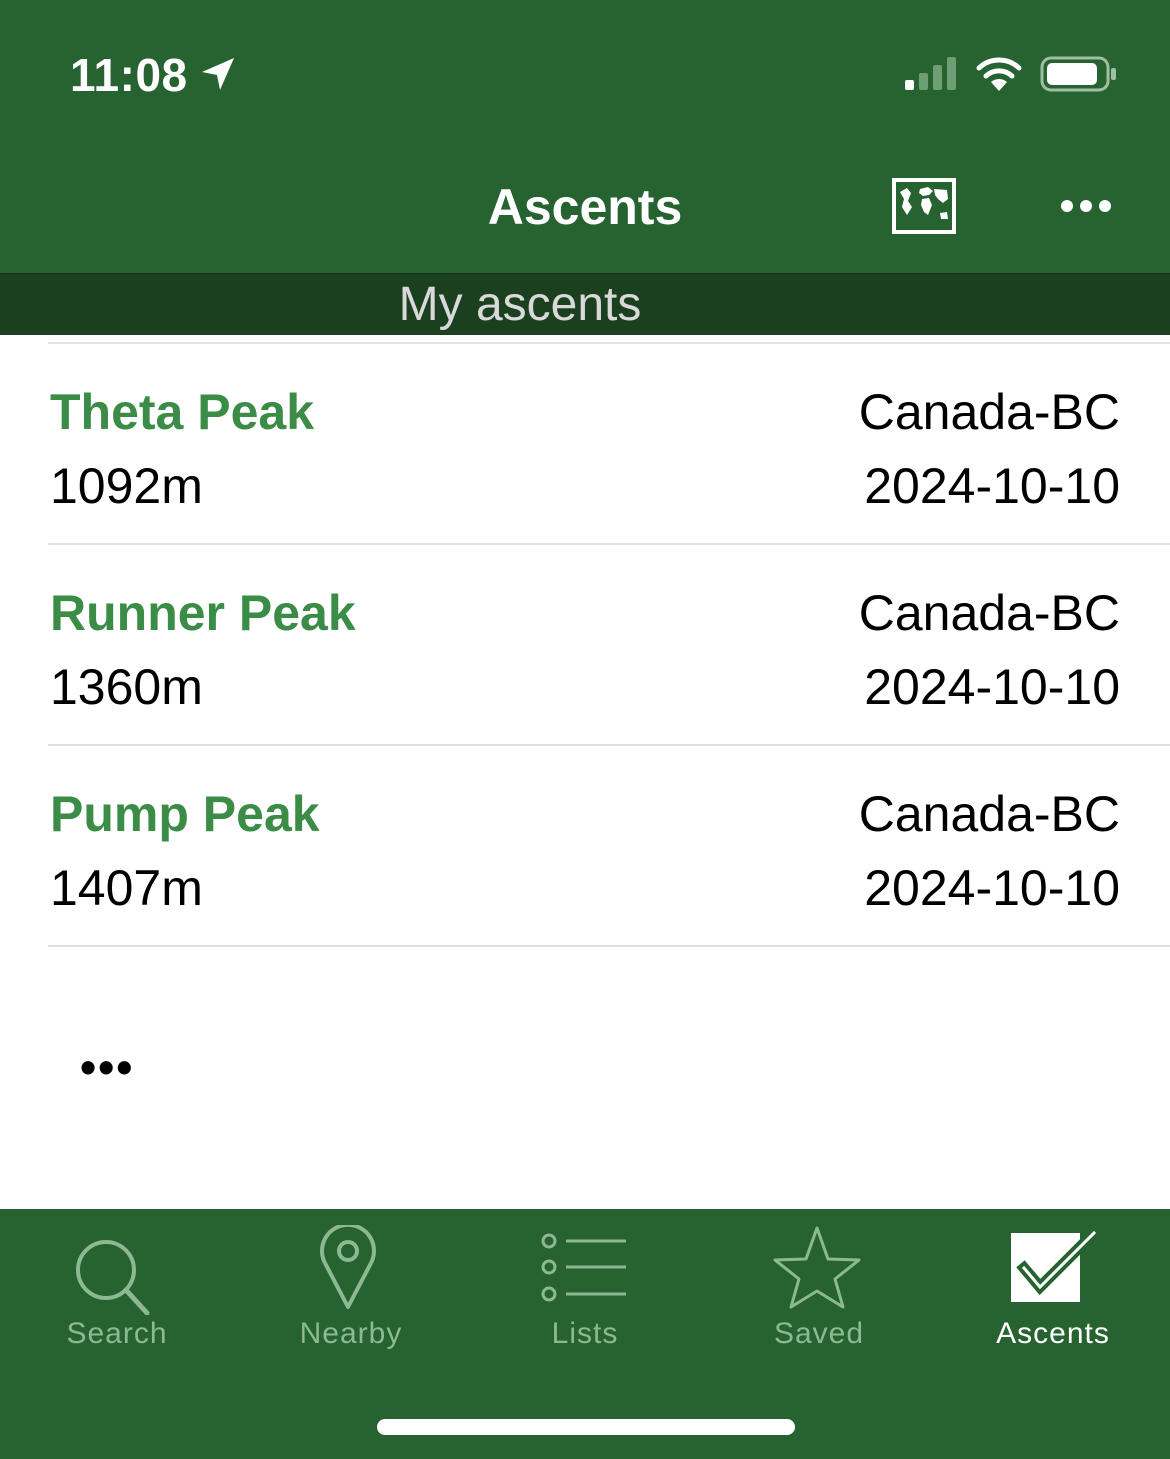 The image size is (1170, 1459). What do you see at coordinates (817, 1267) in the screenshot?
I see `star-icon` at bounding box center [817, 1267].